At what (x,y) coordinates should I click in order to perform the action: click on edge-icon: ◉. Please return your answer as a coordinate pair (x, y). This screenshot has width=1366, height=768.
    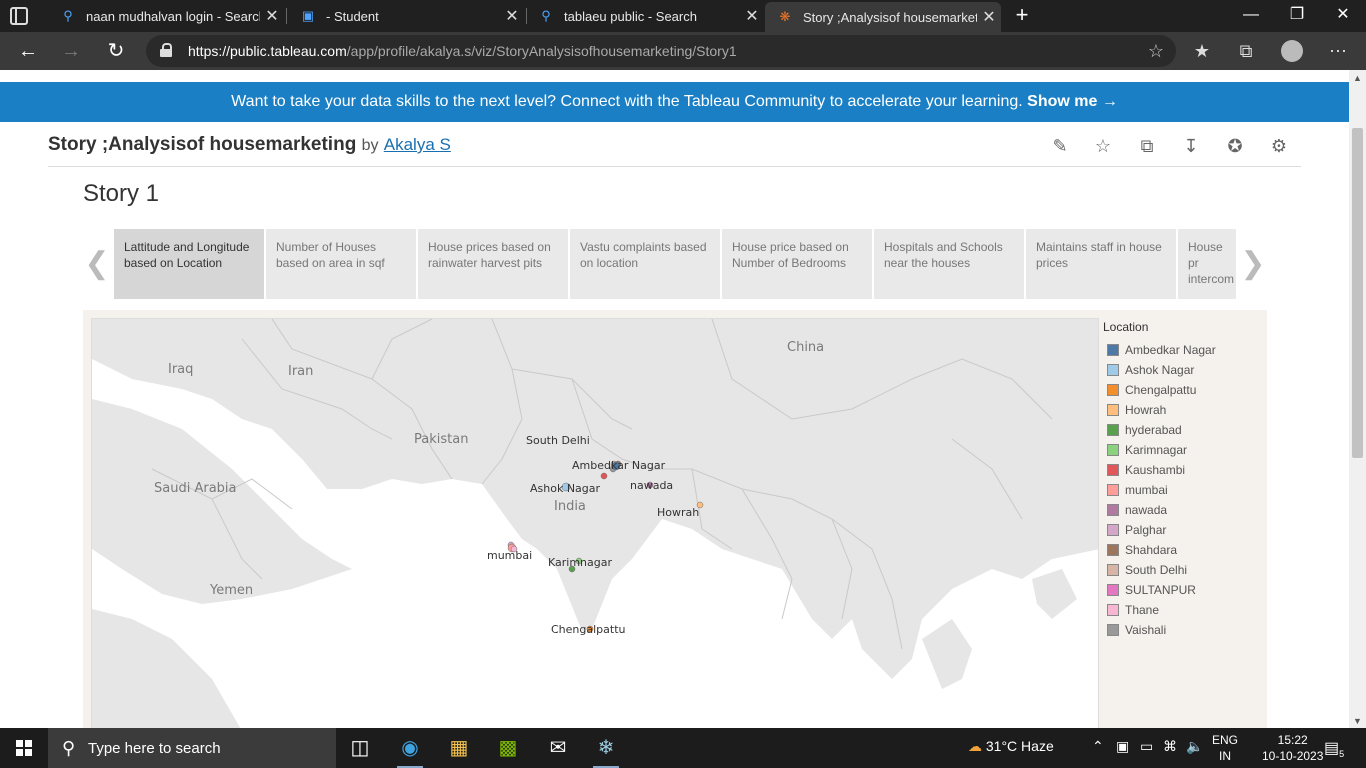
    Looking at the image, I should click on (410, 748).